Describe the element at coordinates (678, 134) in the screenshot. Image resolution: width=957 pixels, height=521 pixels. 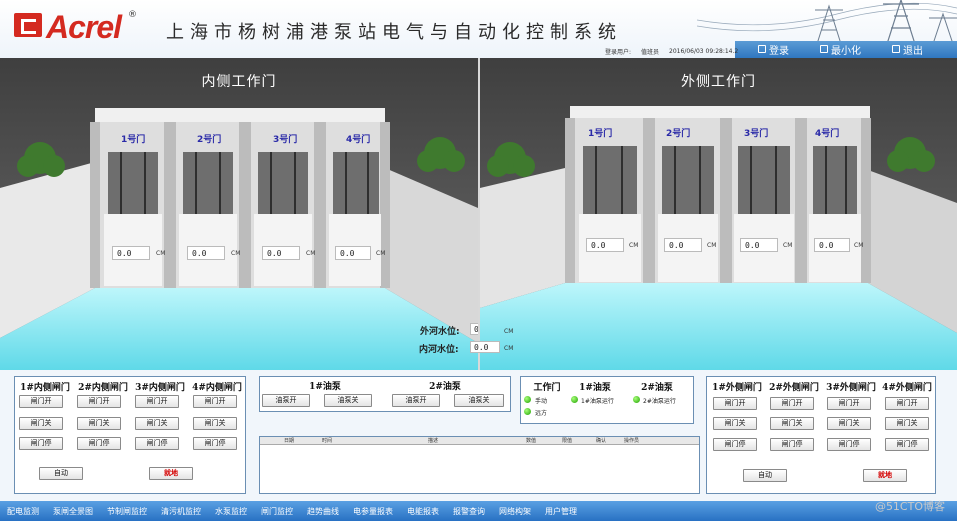
I see `outer-gate-2-label: 2号门` at that location.